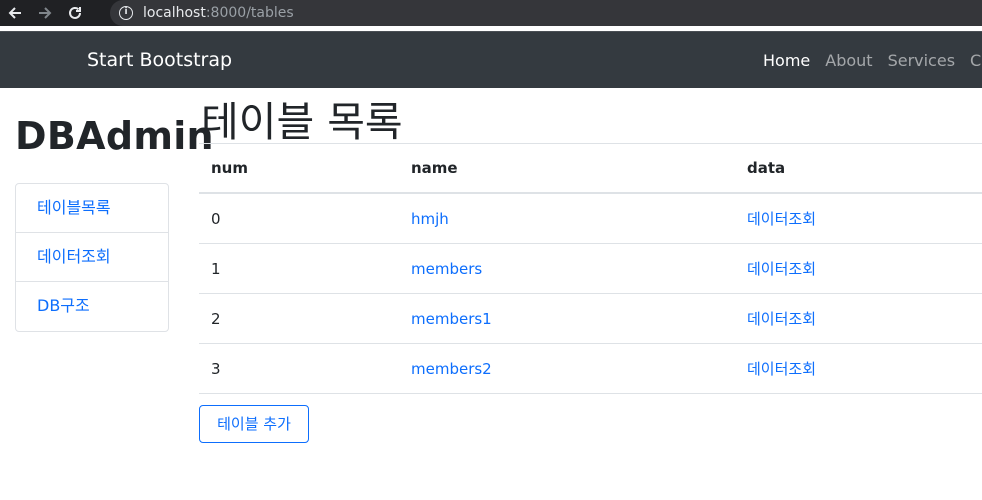  I want to click on table-row: 0 hmjh 데이터조회, so click(590, 218).